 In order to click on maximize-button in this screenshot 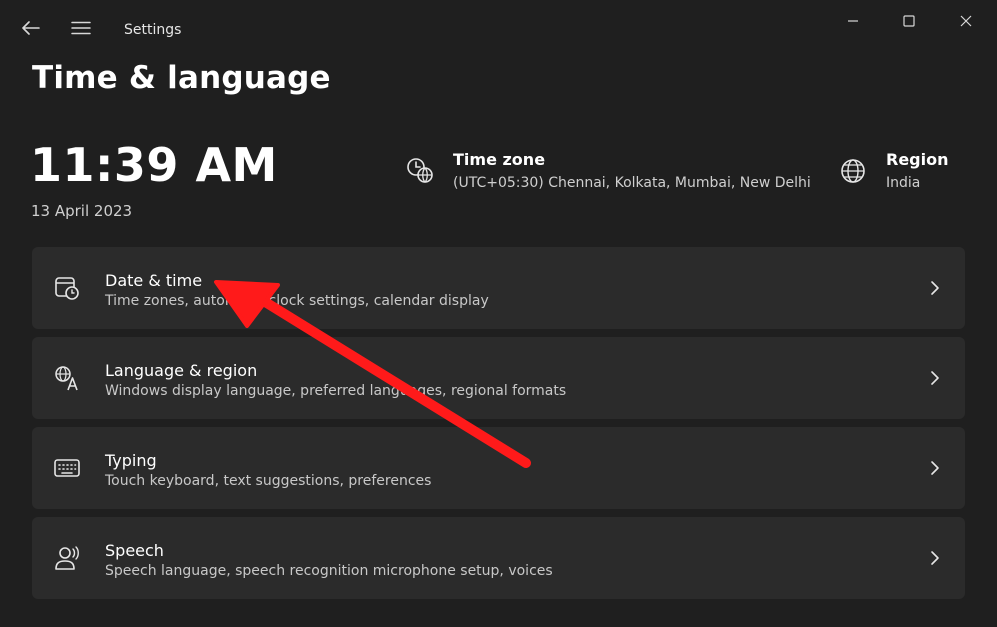, I will do `click(909, 21)`.